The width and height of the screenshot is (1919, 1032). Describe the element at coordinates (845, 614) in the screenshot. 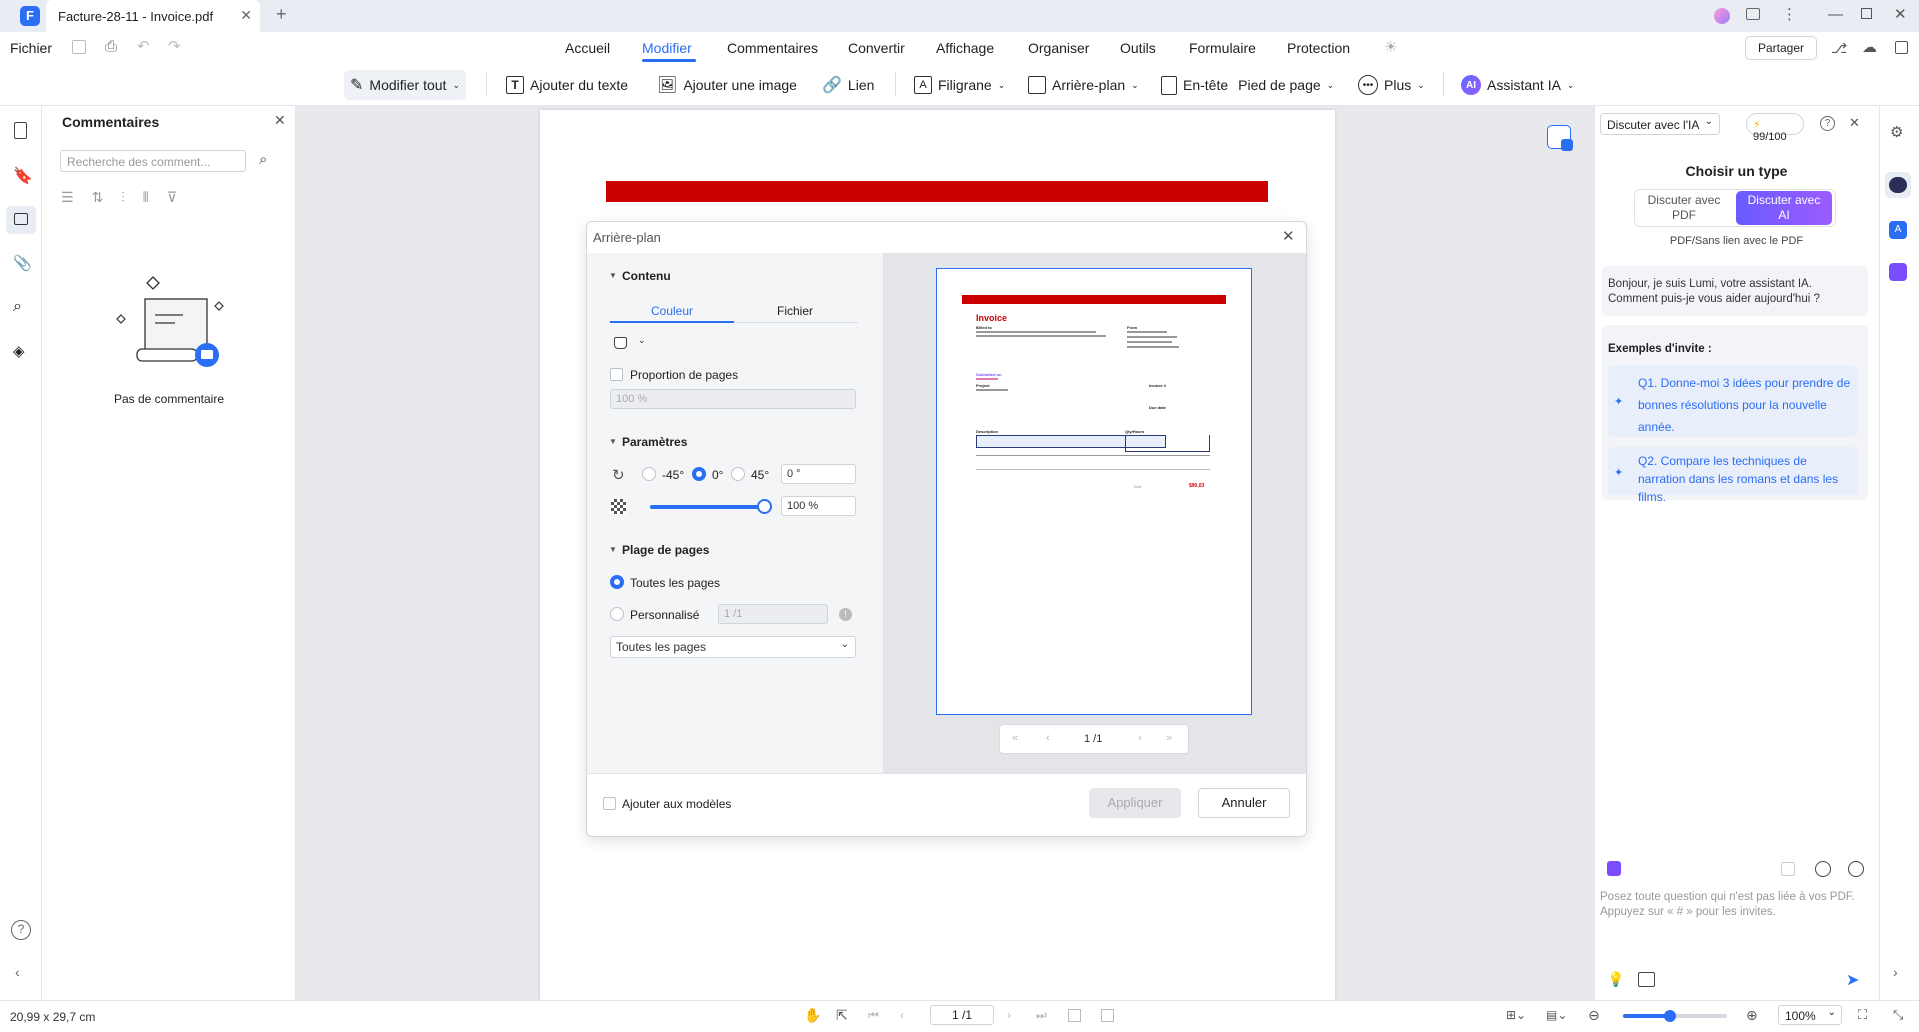

I see `info-icon: !` at that location.